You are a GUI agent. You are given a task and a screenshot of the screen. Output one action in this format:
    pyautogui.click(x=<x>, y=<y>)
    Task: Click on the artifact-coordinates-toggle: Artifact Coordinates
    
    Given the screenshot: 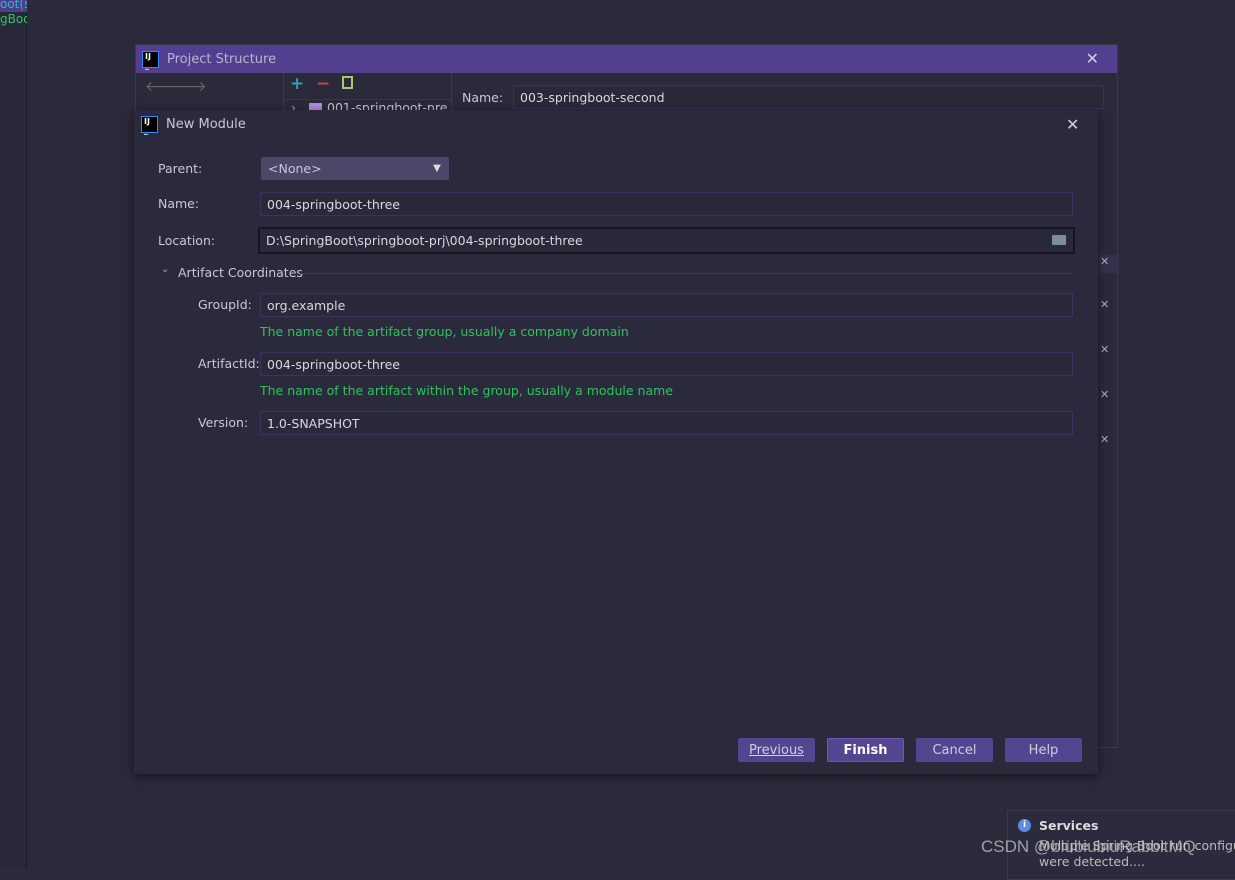 What is the action you would take?
    pyautogui.click(x=240, y=272)
    